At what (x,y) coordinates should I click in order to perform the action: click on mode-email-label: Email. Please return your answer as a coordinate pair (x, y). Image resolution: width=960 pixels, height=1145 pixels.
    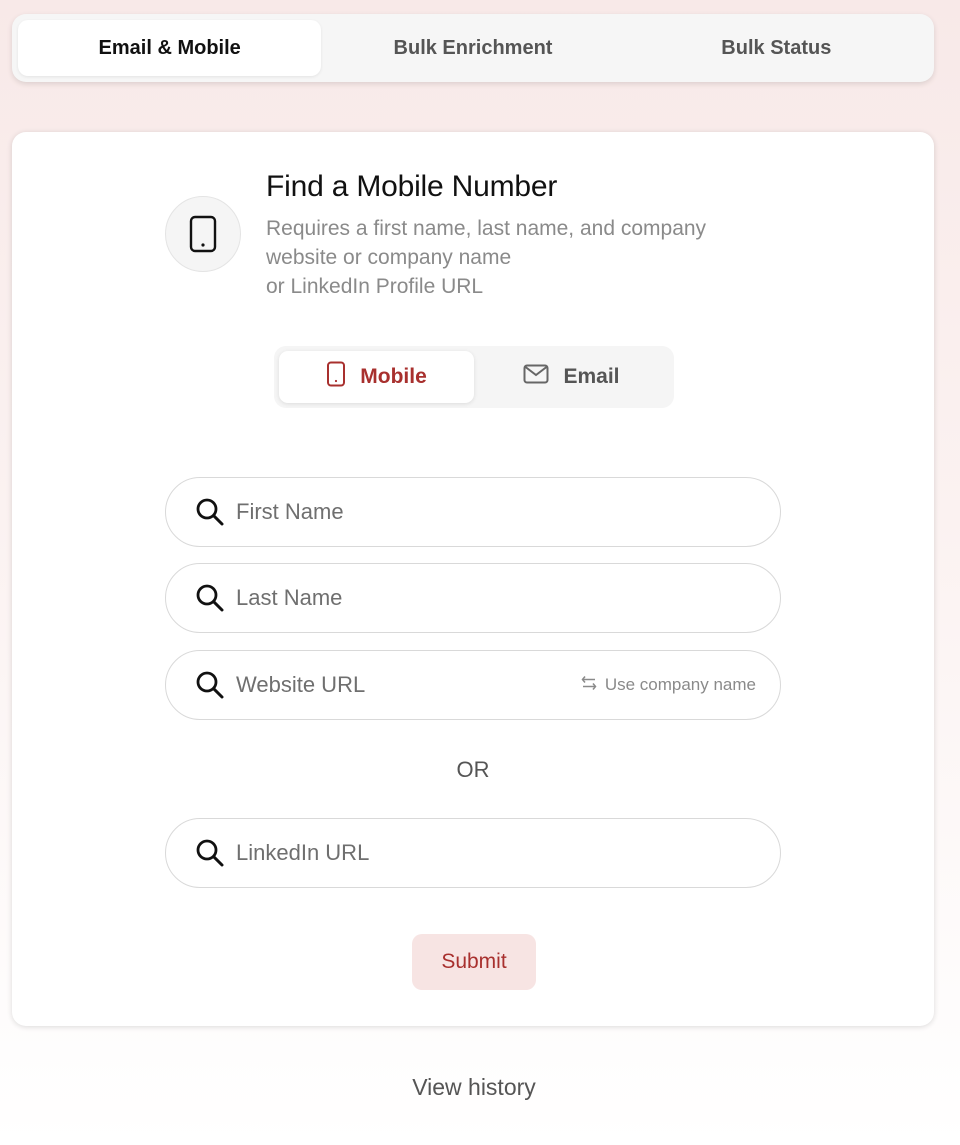
    Looking at the image, I should click on (591, 376).